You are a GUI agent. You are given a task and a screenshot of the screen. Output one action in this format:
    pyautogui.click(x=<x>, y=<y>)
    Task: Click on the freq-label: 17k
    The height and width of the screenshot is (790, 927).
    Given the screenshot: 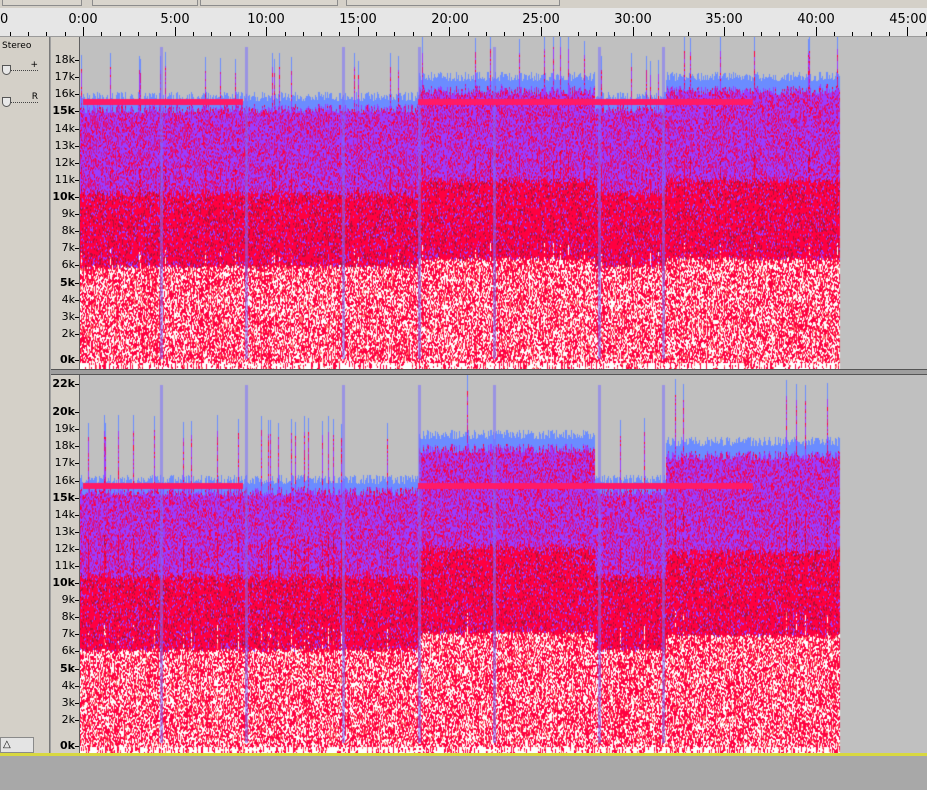 What is the action you would take?
    pyautogui.click(x=64, y=76)
    